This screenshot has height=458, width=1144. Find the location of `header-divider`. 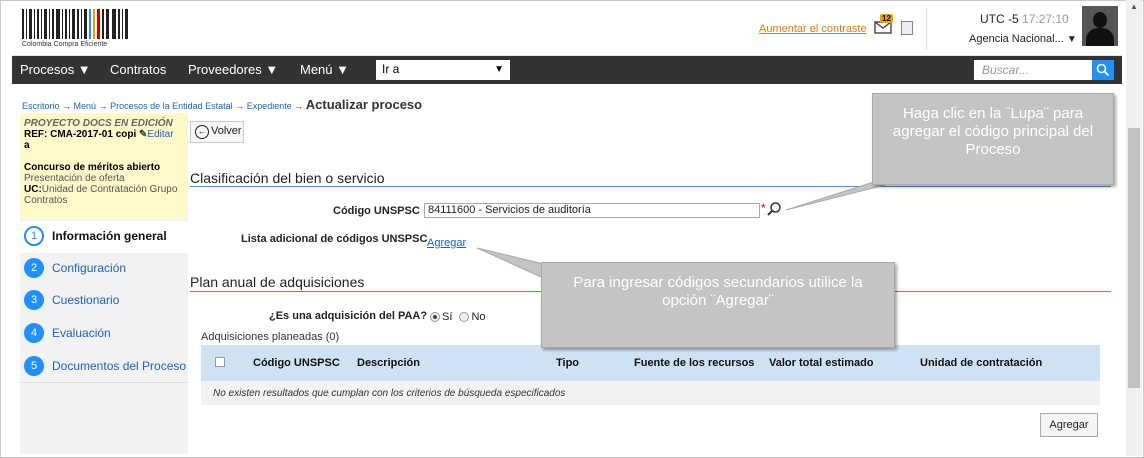

header-divider is located at coordinates (926, 29).